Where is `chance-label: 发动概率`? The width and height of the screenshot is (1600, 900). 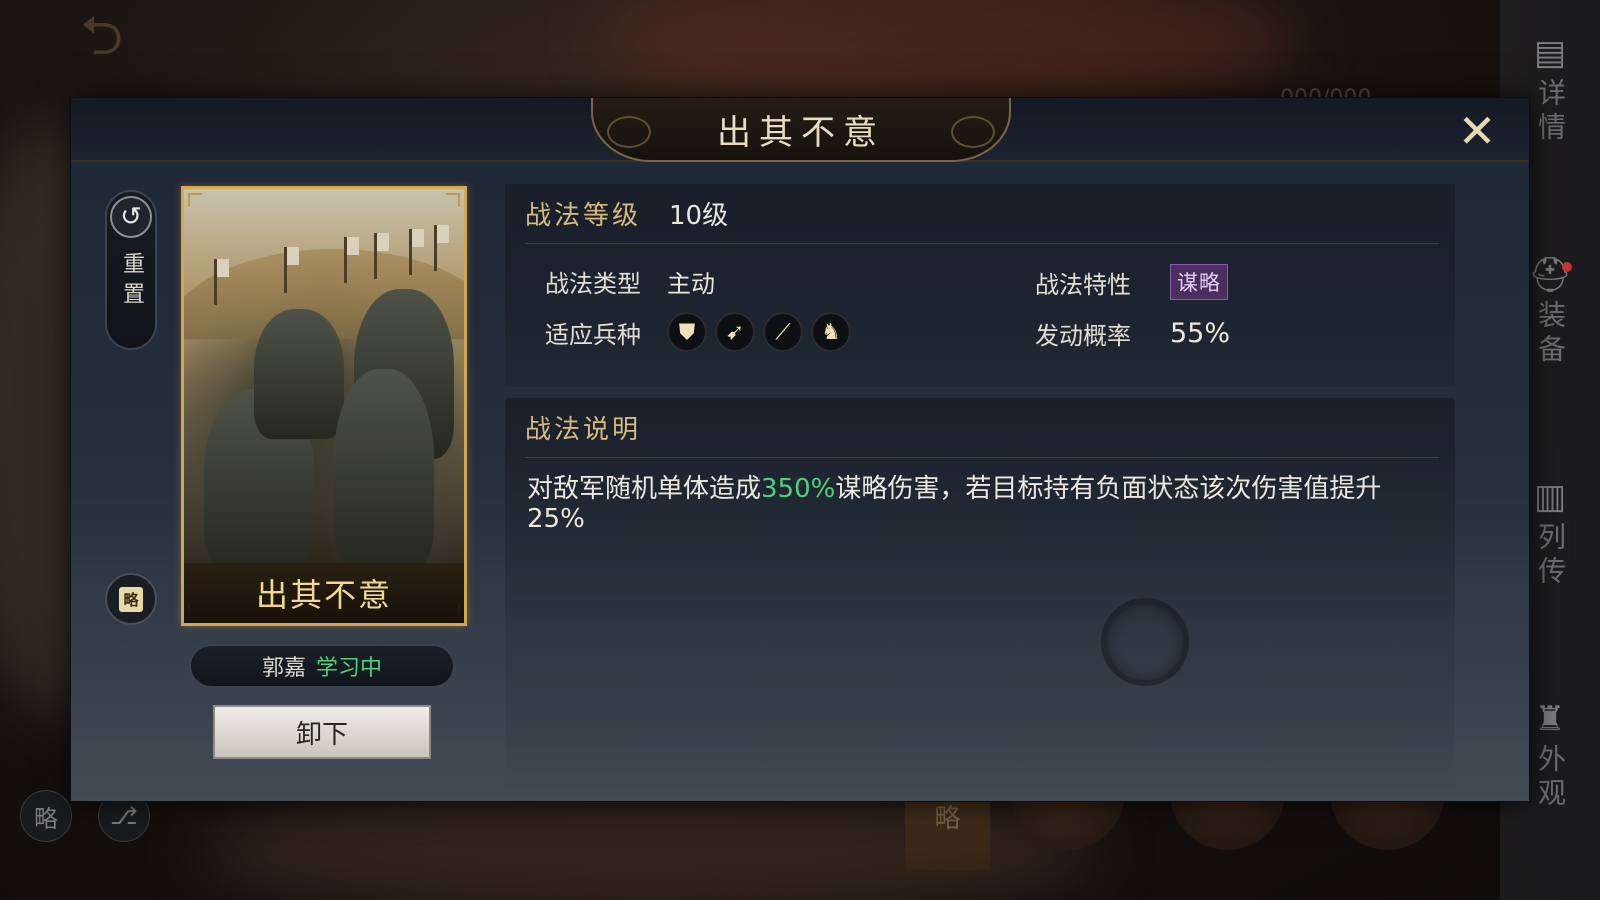 chance-label: 发动概率 is located at coordinates (1083, 336).